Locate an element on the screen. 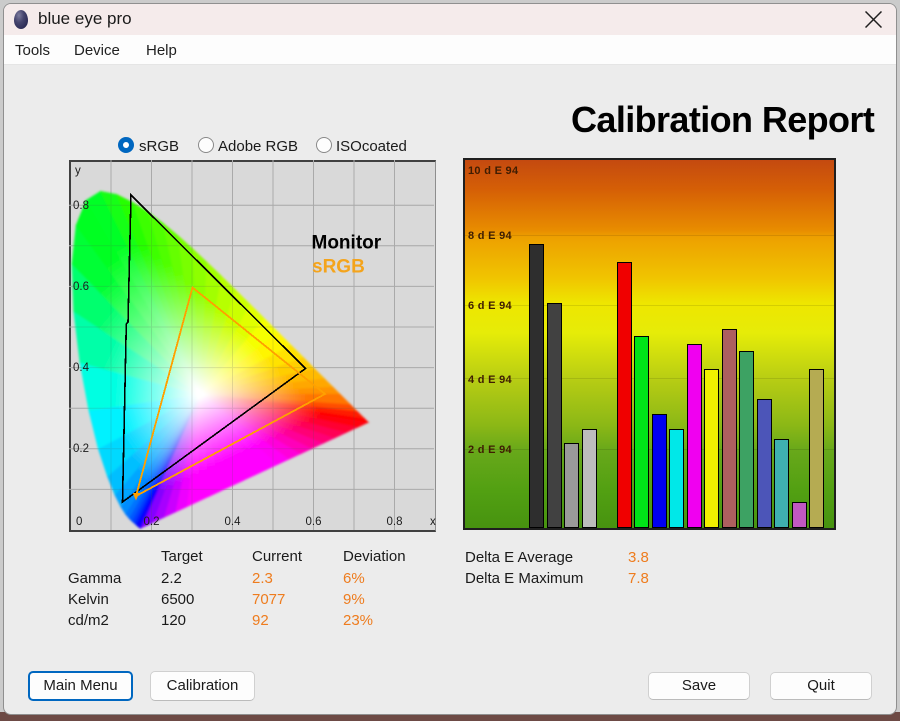  svg-text: x is located at coordinates (433, 522).